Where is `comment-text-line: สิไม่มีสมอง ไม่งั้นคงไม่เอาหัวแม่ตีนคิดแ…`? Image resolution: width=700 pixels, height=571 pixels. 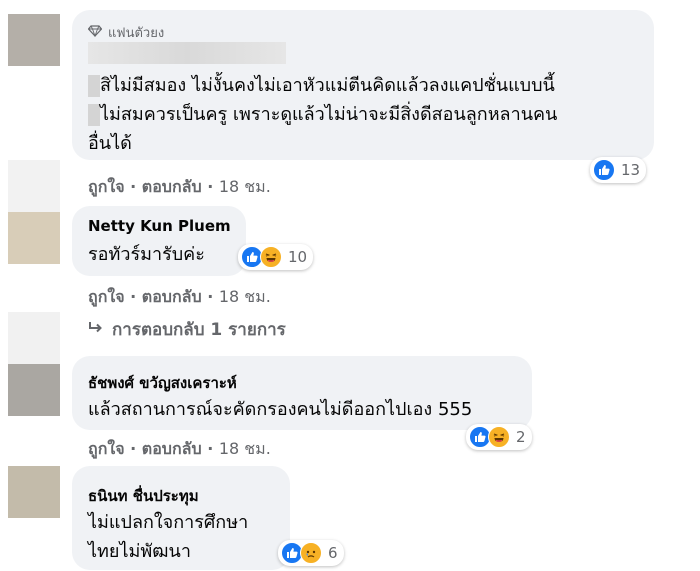
comment-text-line: สิไม่มีสมอง ไม่งั้นคงไม่เอาหัวแม่ตีนคิดแ… is located at coordinates (321, 85).